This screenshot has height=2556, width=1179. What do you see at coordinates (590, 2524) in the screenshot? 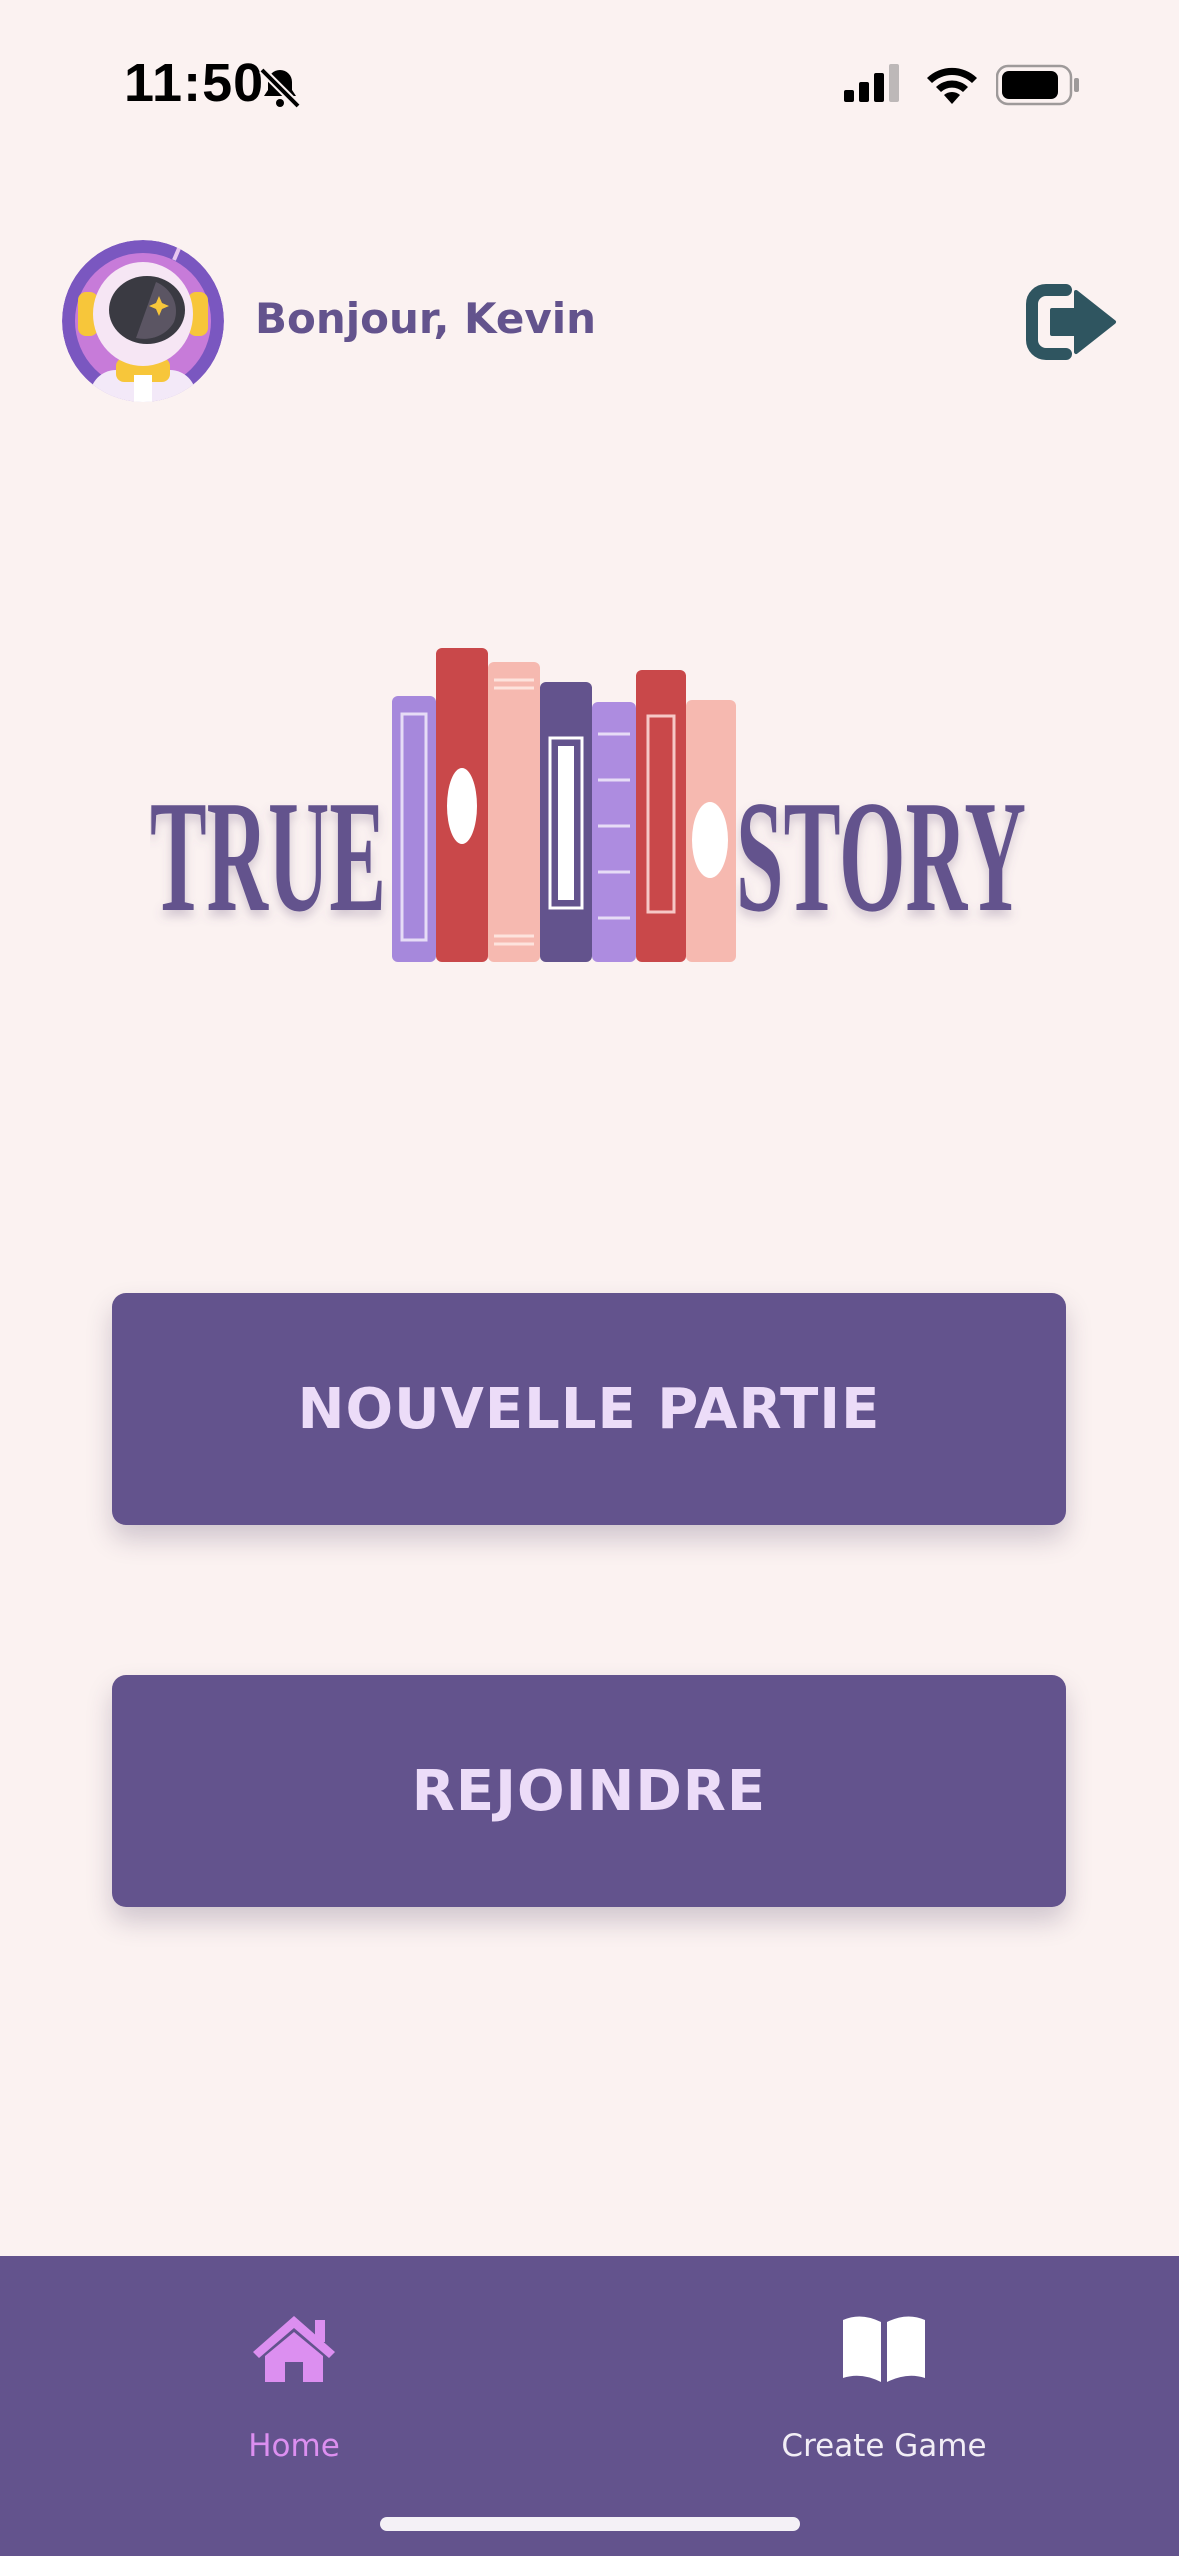
I see `home-indicator` at bounding box center [590, 2524].